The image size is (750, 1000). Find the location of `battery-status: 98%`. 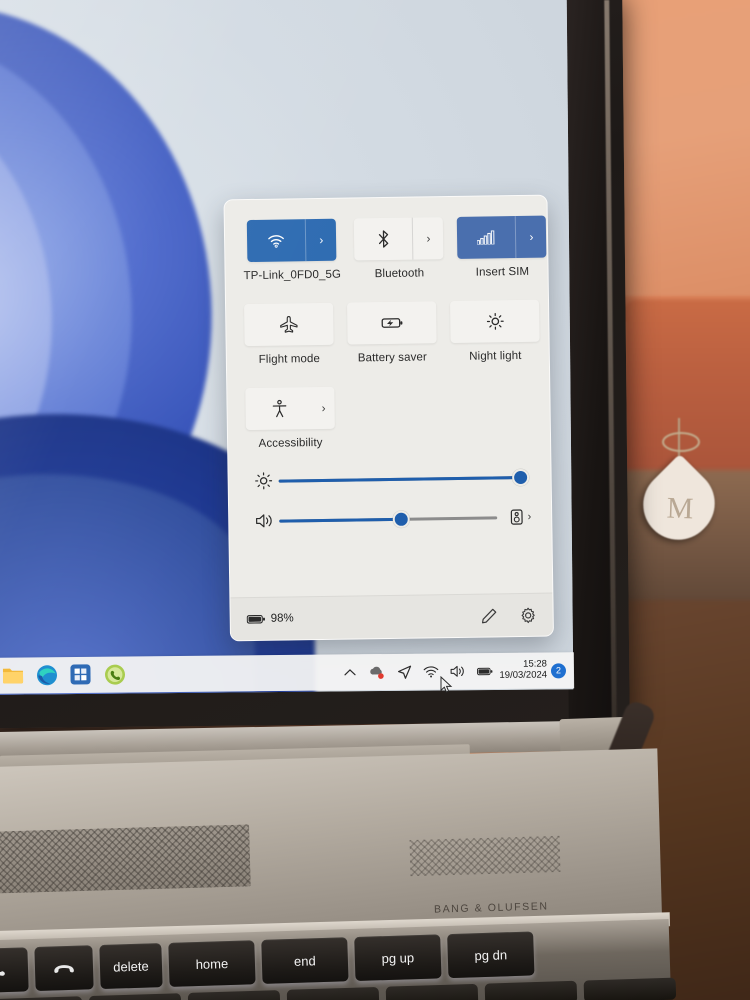

battery-status: 98% is located at coordinates (270, 618).